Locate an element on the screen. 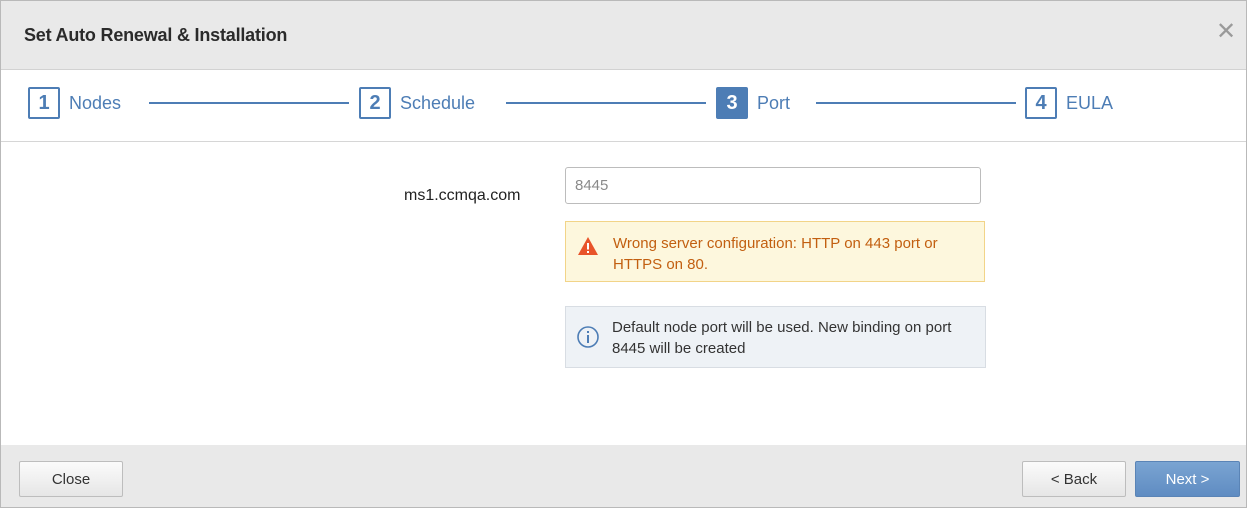  step-label: EULA is located at coordinates (1090, 102).